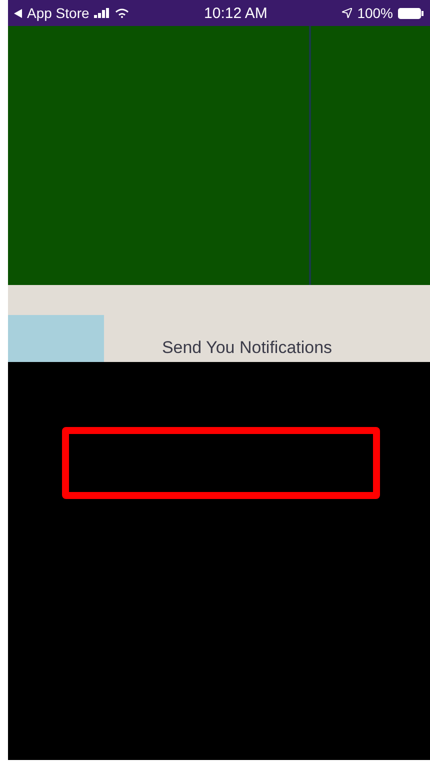 The width and height of the screenshot is (430, 765). What do you see at coordinates (411, 13) in the screenshot?
I see `battery-icon` at bounding box center [411, 13].